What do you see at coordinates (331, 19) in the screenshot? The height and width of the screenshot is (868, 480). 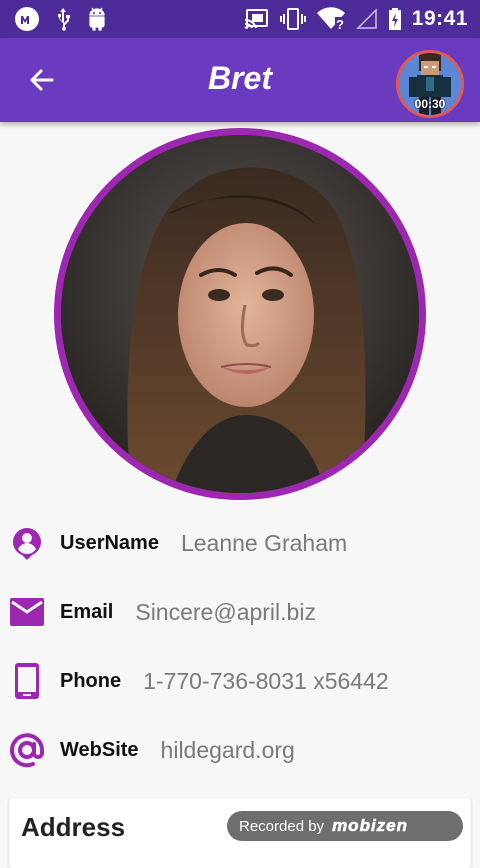 I see `wifi-icon: ?` at bounding box center [331, 19].